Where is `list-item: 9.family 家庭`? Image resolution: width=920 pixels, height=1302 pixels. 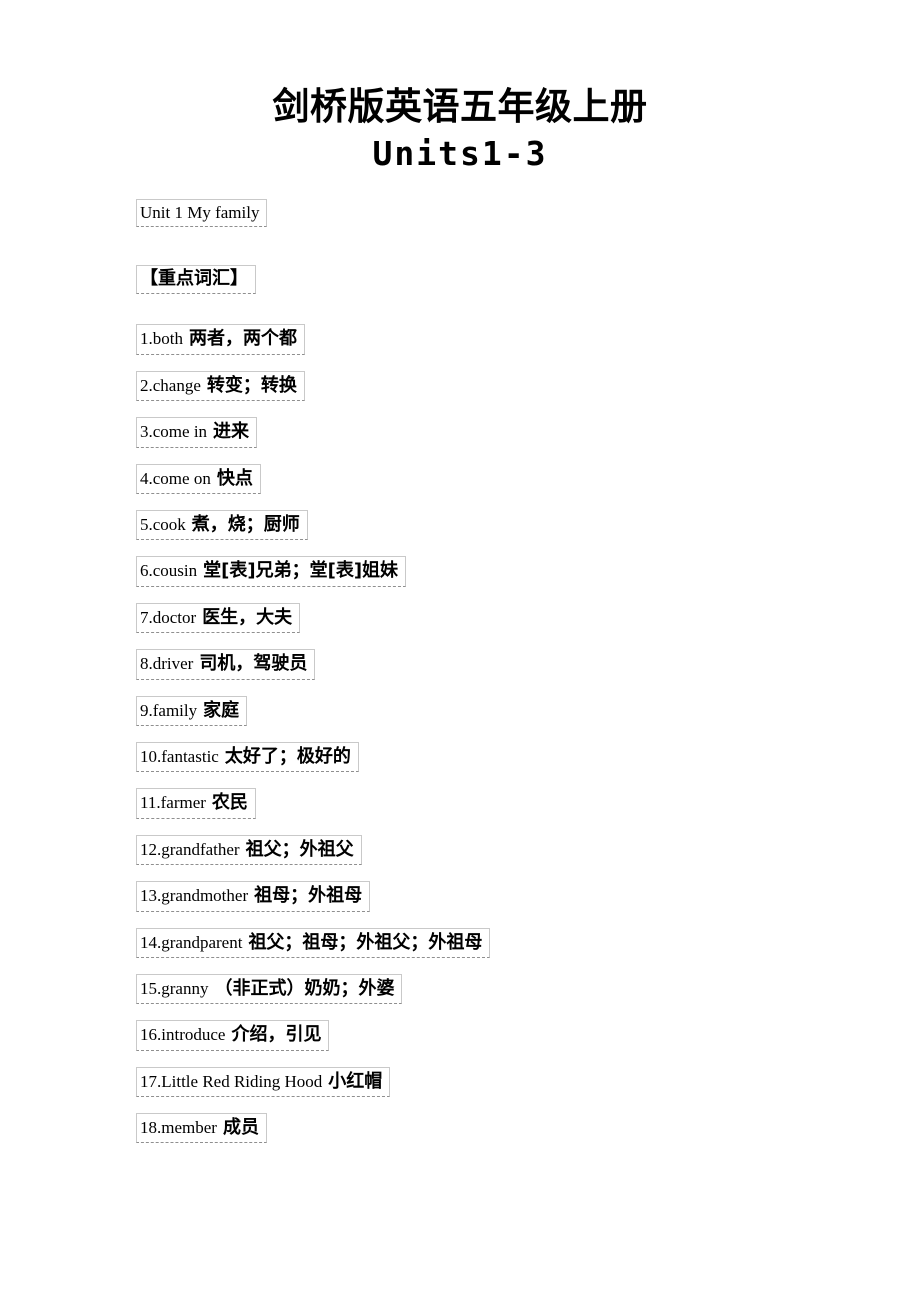 list-item: 9.family 家庭 is located at coordinates (528, 710).